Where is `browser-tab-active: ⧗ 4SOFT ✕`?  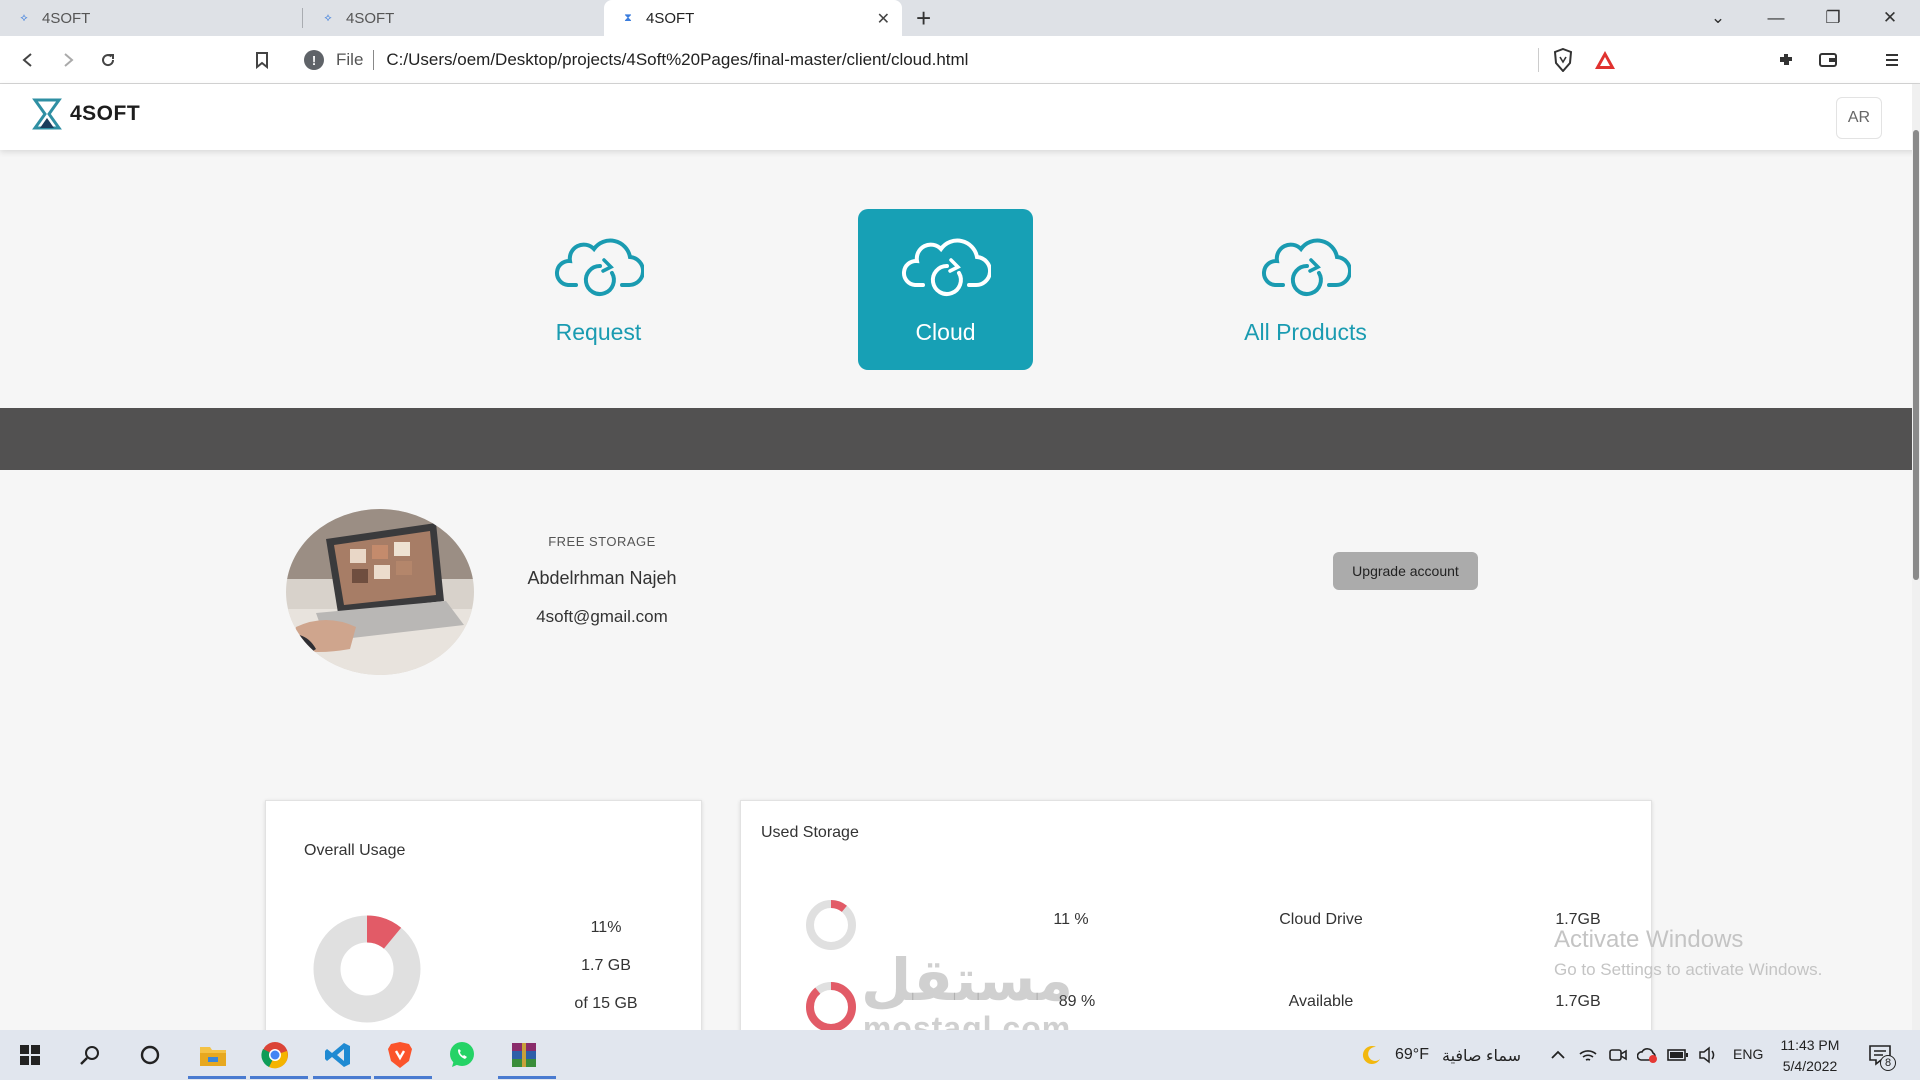
browser-tab-active: ⧗ 4SOFT ✕ is located at coordinates (753, 18).